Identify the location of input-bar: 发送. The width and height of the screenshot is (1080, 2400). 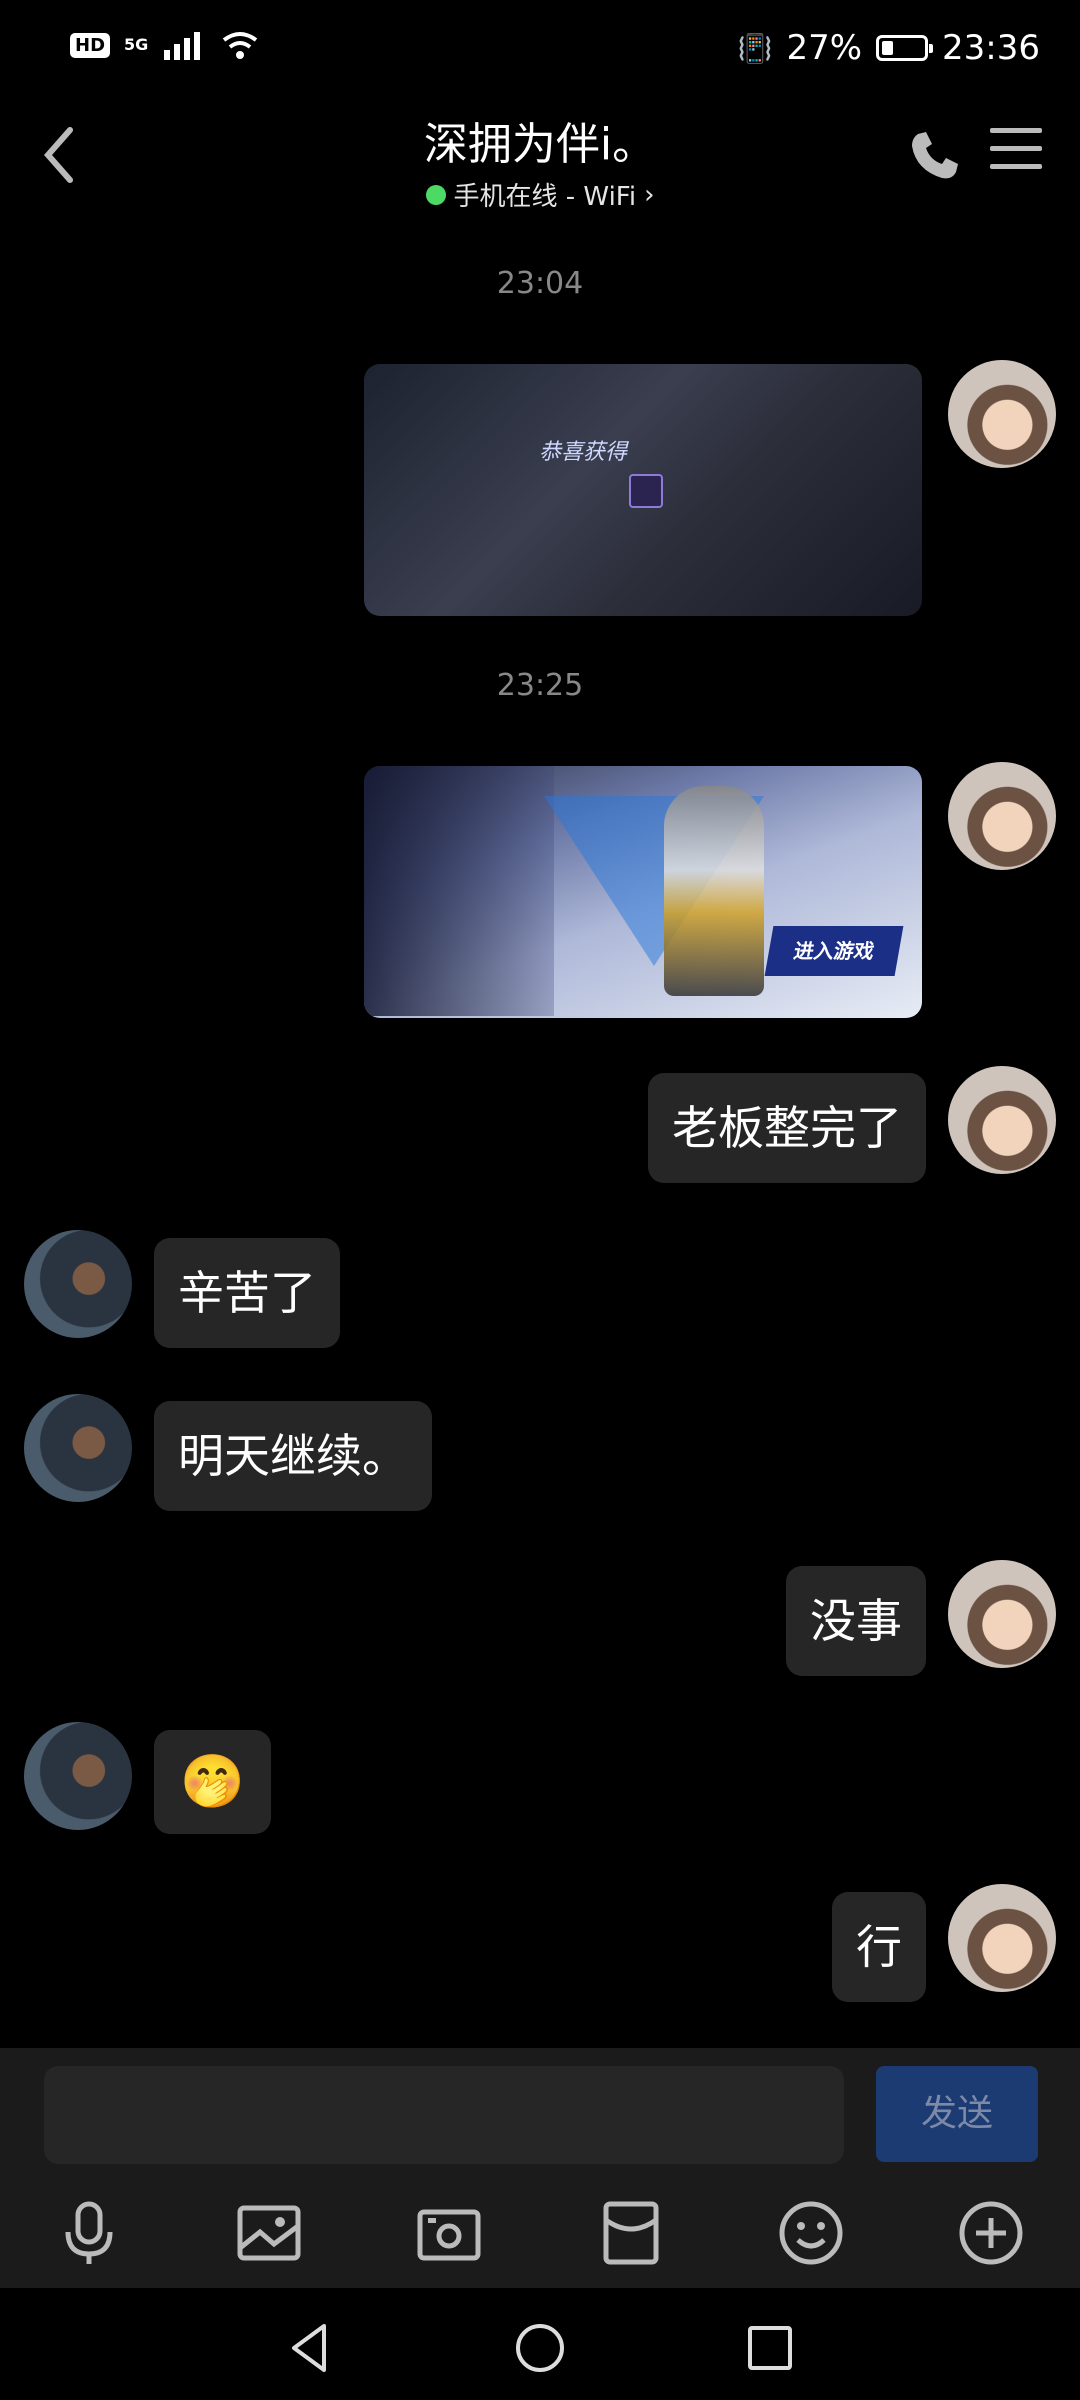
(540, 2168).